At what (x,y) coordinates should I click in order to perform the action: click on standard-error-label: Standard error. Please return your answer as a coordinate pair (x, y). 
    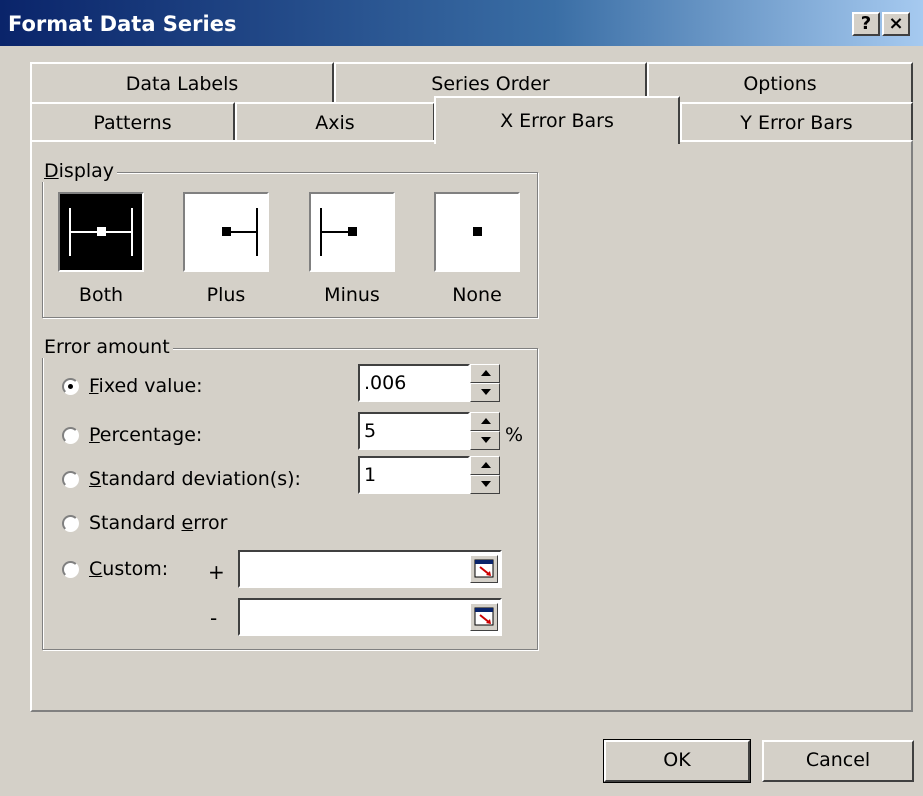
    Looking at the image, I should click on (158, 523).